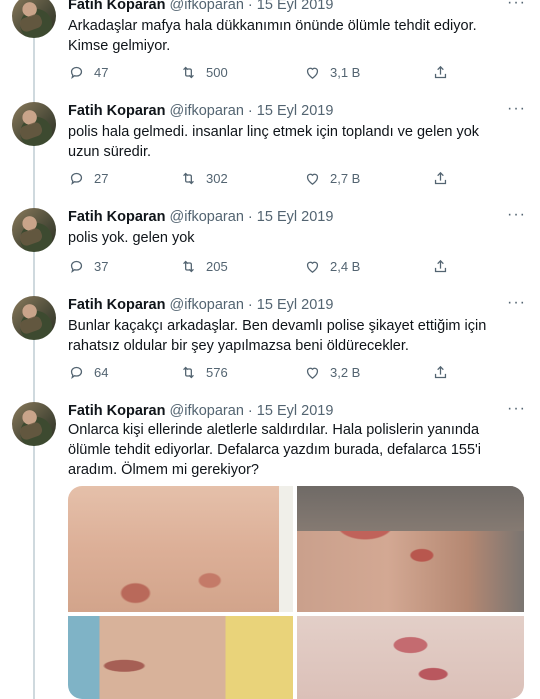 The width and height of the screenshot is (540, 699). What do you see at coordinates (204, 372) in the screenshot?
I see `retweet-button: 576` at bounding box center [204, 372].